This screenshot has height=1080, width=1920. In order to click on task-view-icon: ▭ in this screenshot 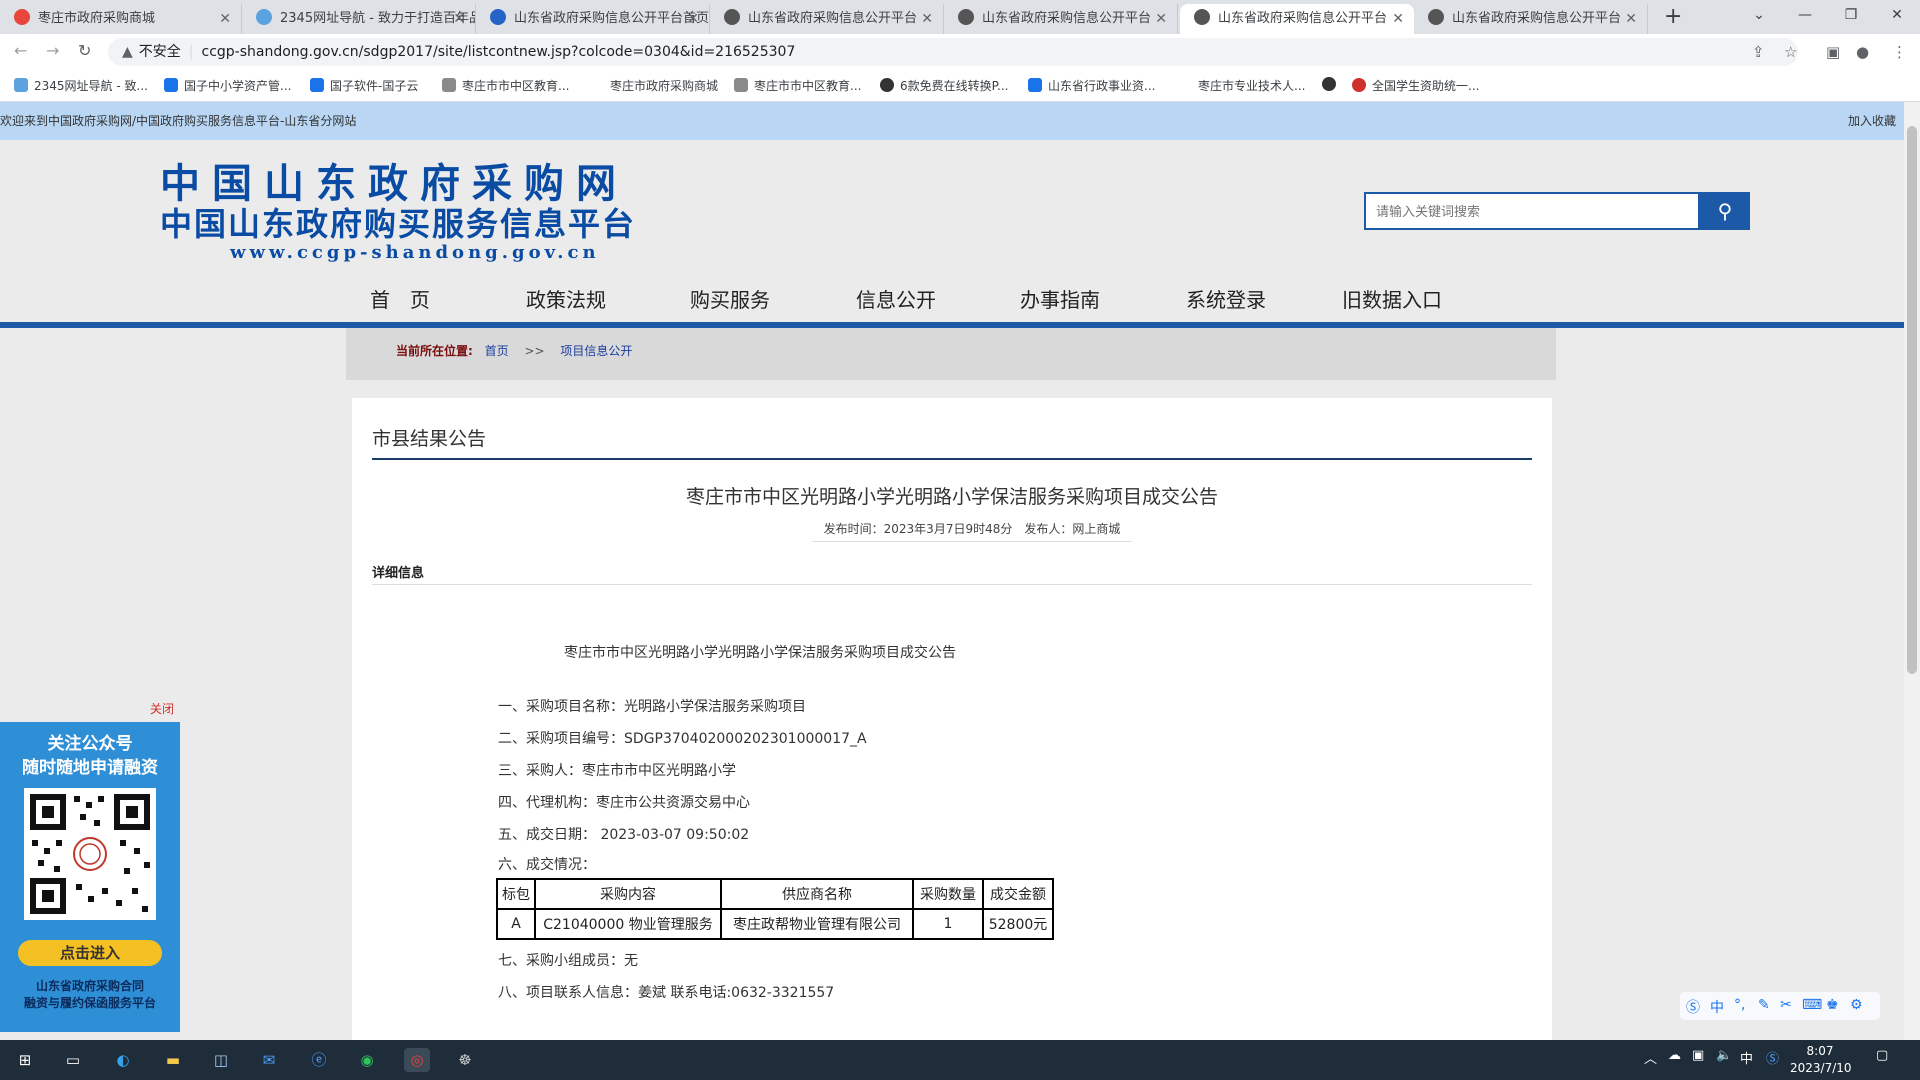, I will do `click(73, 1060)`.